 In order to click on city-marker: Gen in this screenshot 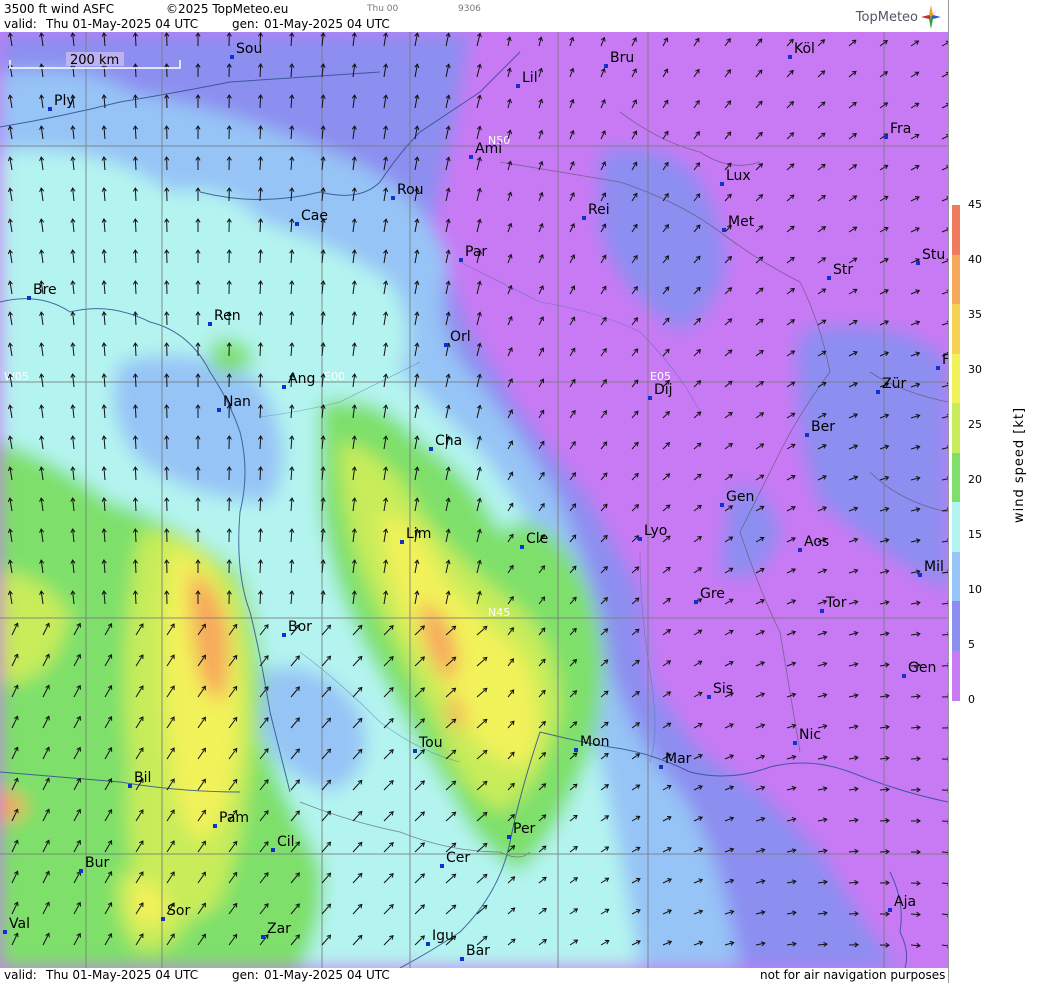, I will do `click(919, 669)`.